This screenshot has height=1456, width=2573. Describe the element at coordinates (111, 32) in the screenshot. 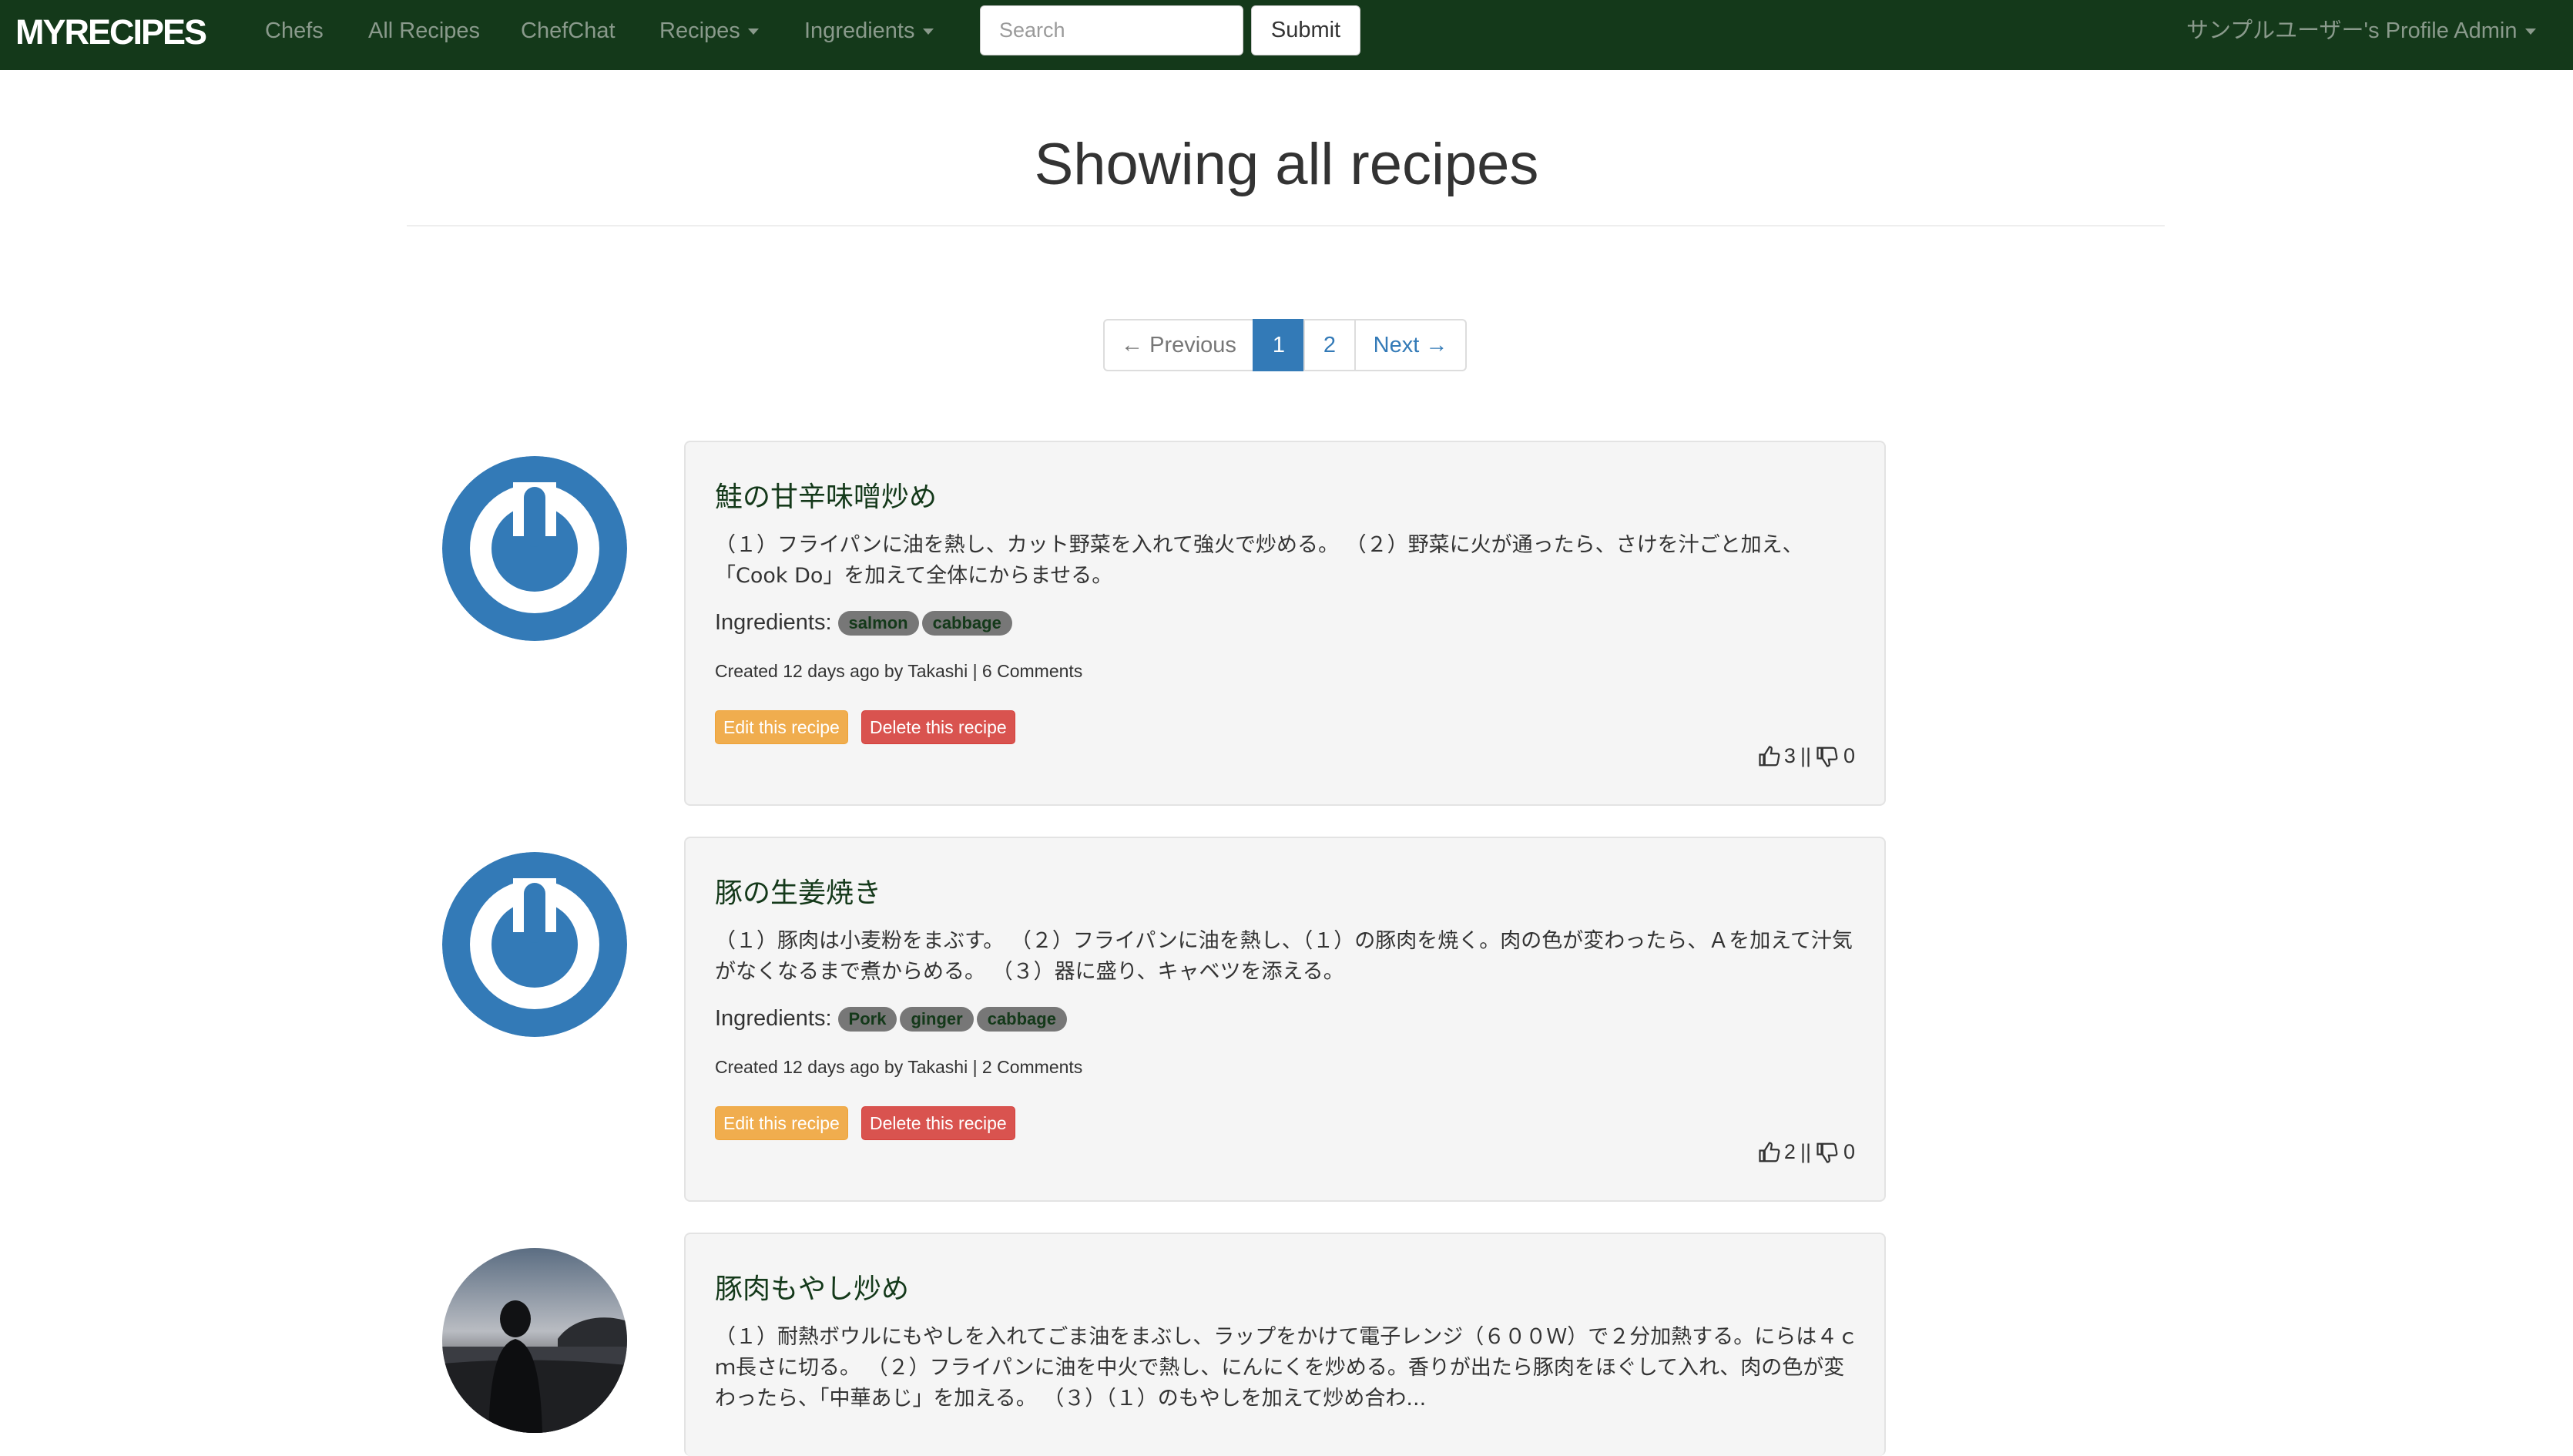

I see `brand-logo: MYRECIPES` at that location.